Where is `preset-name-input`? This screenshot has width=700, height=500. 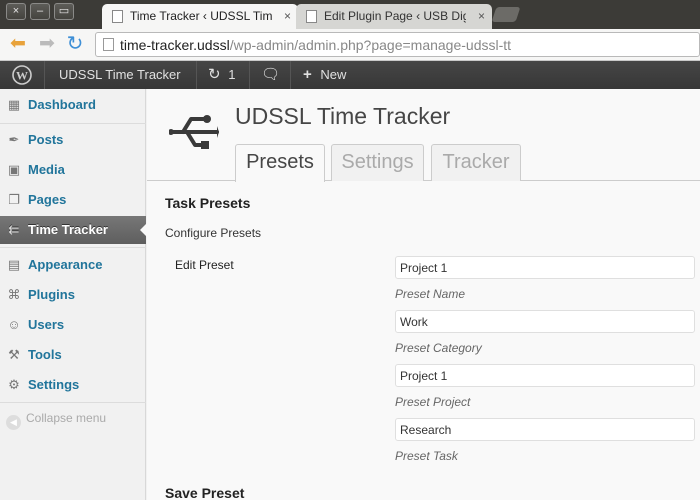 preset-name-input is located at coordinates (545, 267).